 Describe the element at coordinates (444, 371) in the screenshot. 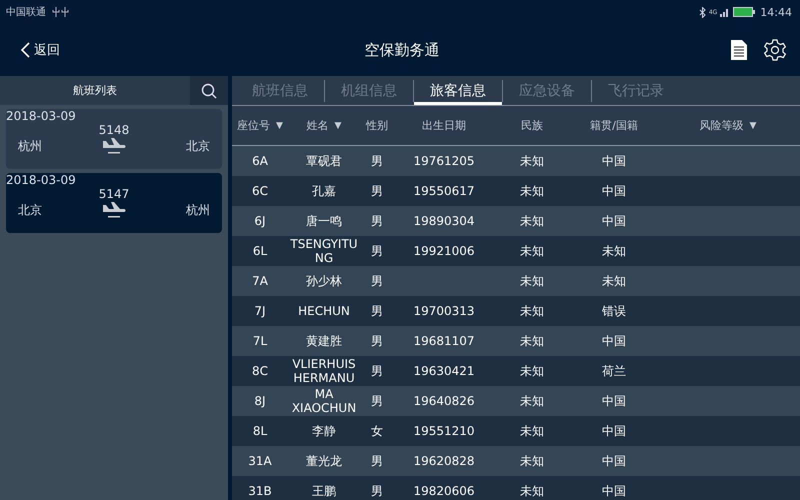

I see `table-cell: 19630421` at that location.